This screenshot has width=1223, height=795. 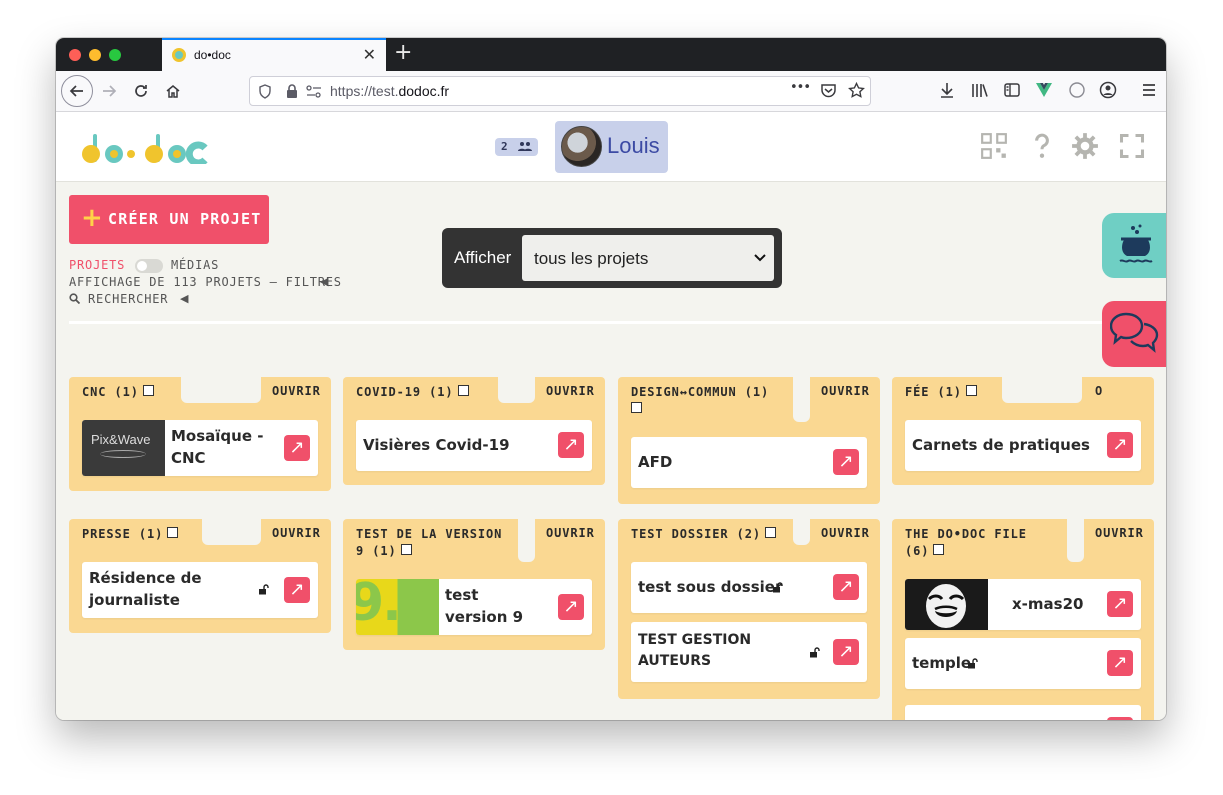 What do you see at coordinates (560, 91) in the screenshot?
I see `url-bar: https://test.dodoc.fr •••` at bounding box center [560, 91].